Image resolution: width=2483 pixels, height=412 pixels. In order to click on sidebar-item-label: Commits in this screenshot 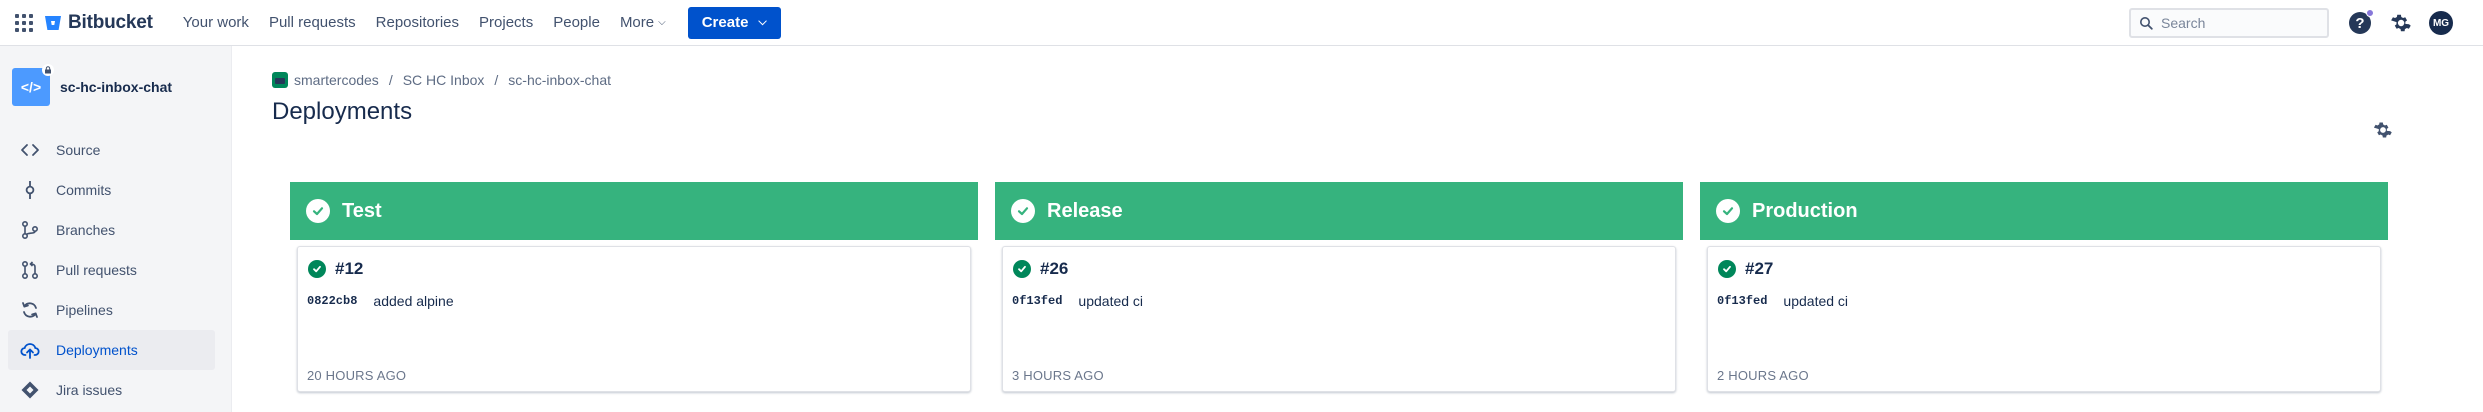, I will do `click(84, 190)`.